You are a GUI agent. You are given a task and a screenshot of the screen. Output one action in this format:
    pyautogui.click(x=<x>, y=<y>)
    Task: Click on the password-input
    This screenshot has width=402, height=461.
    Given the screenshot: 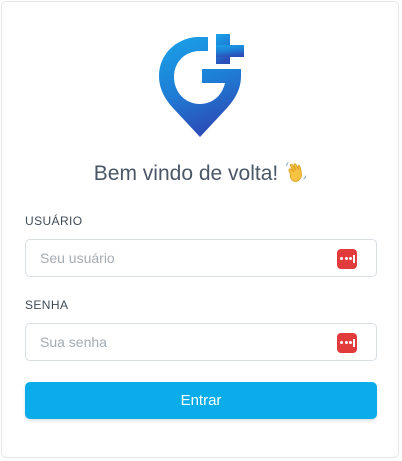 What is the action you would take?
    pyautogui.click(x=176, y=342)
    